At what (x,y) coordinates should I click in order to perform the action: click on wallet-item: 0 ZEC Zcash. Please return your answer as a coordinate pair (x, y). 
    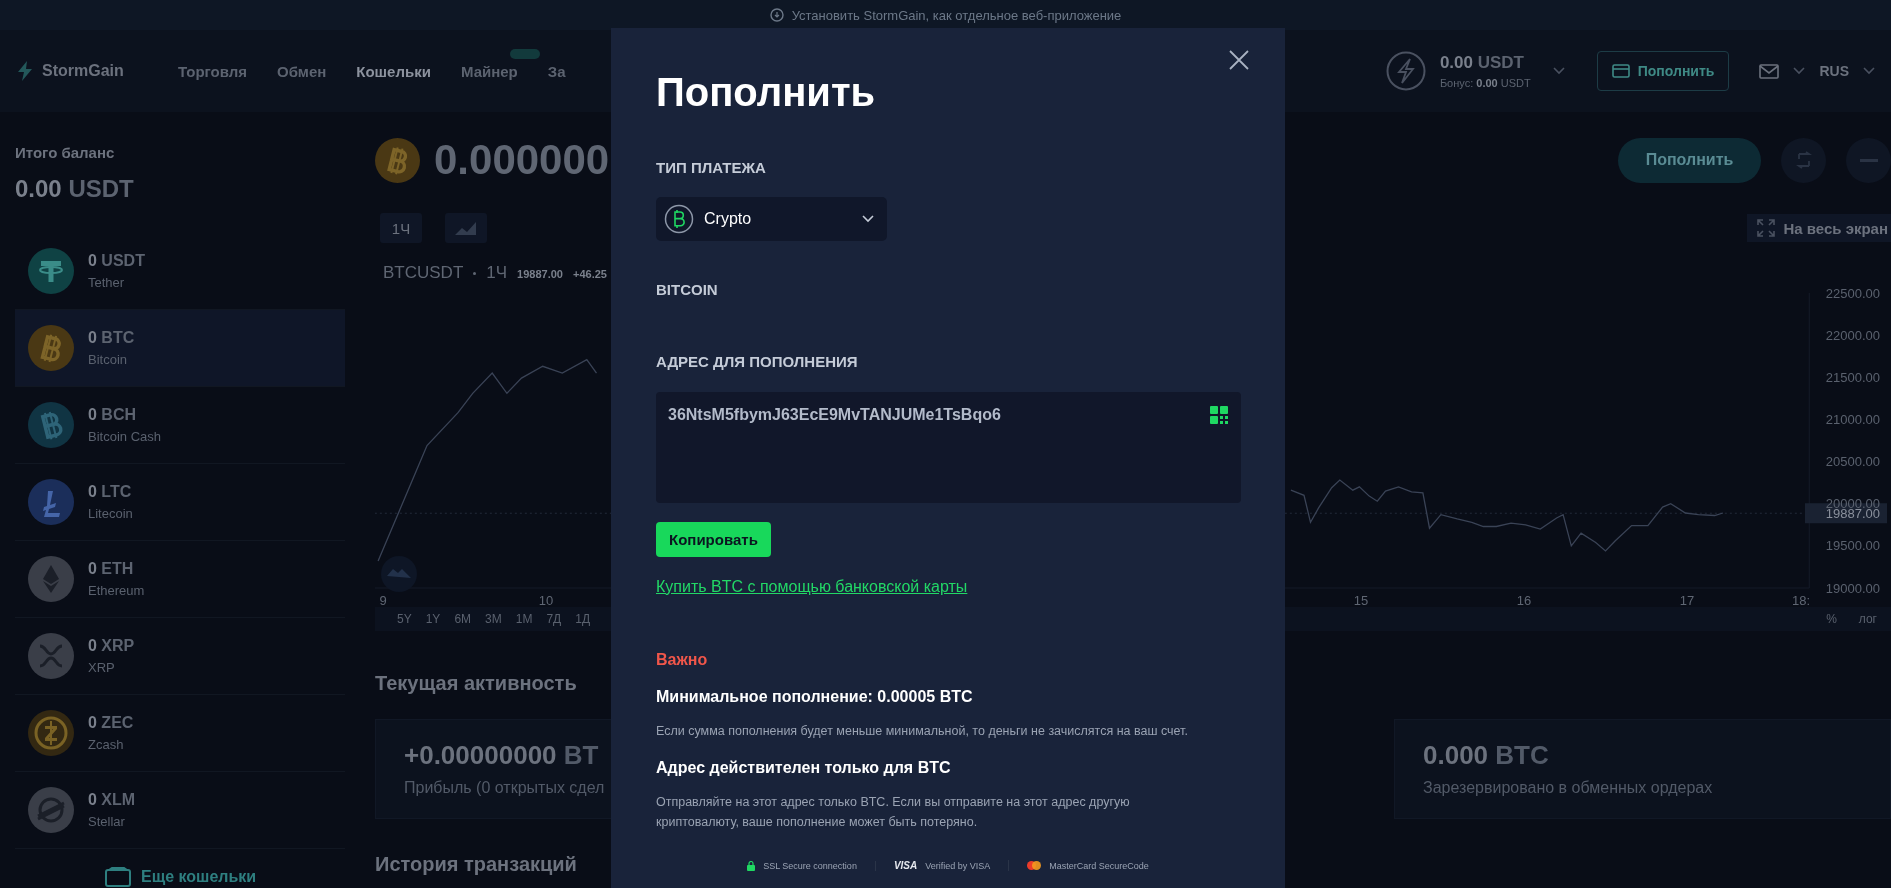
    Looking at the image, I should click on (180, 733).